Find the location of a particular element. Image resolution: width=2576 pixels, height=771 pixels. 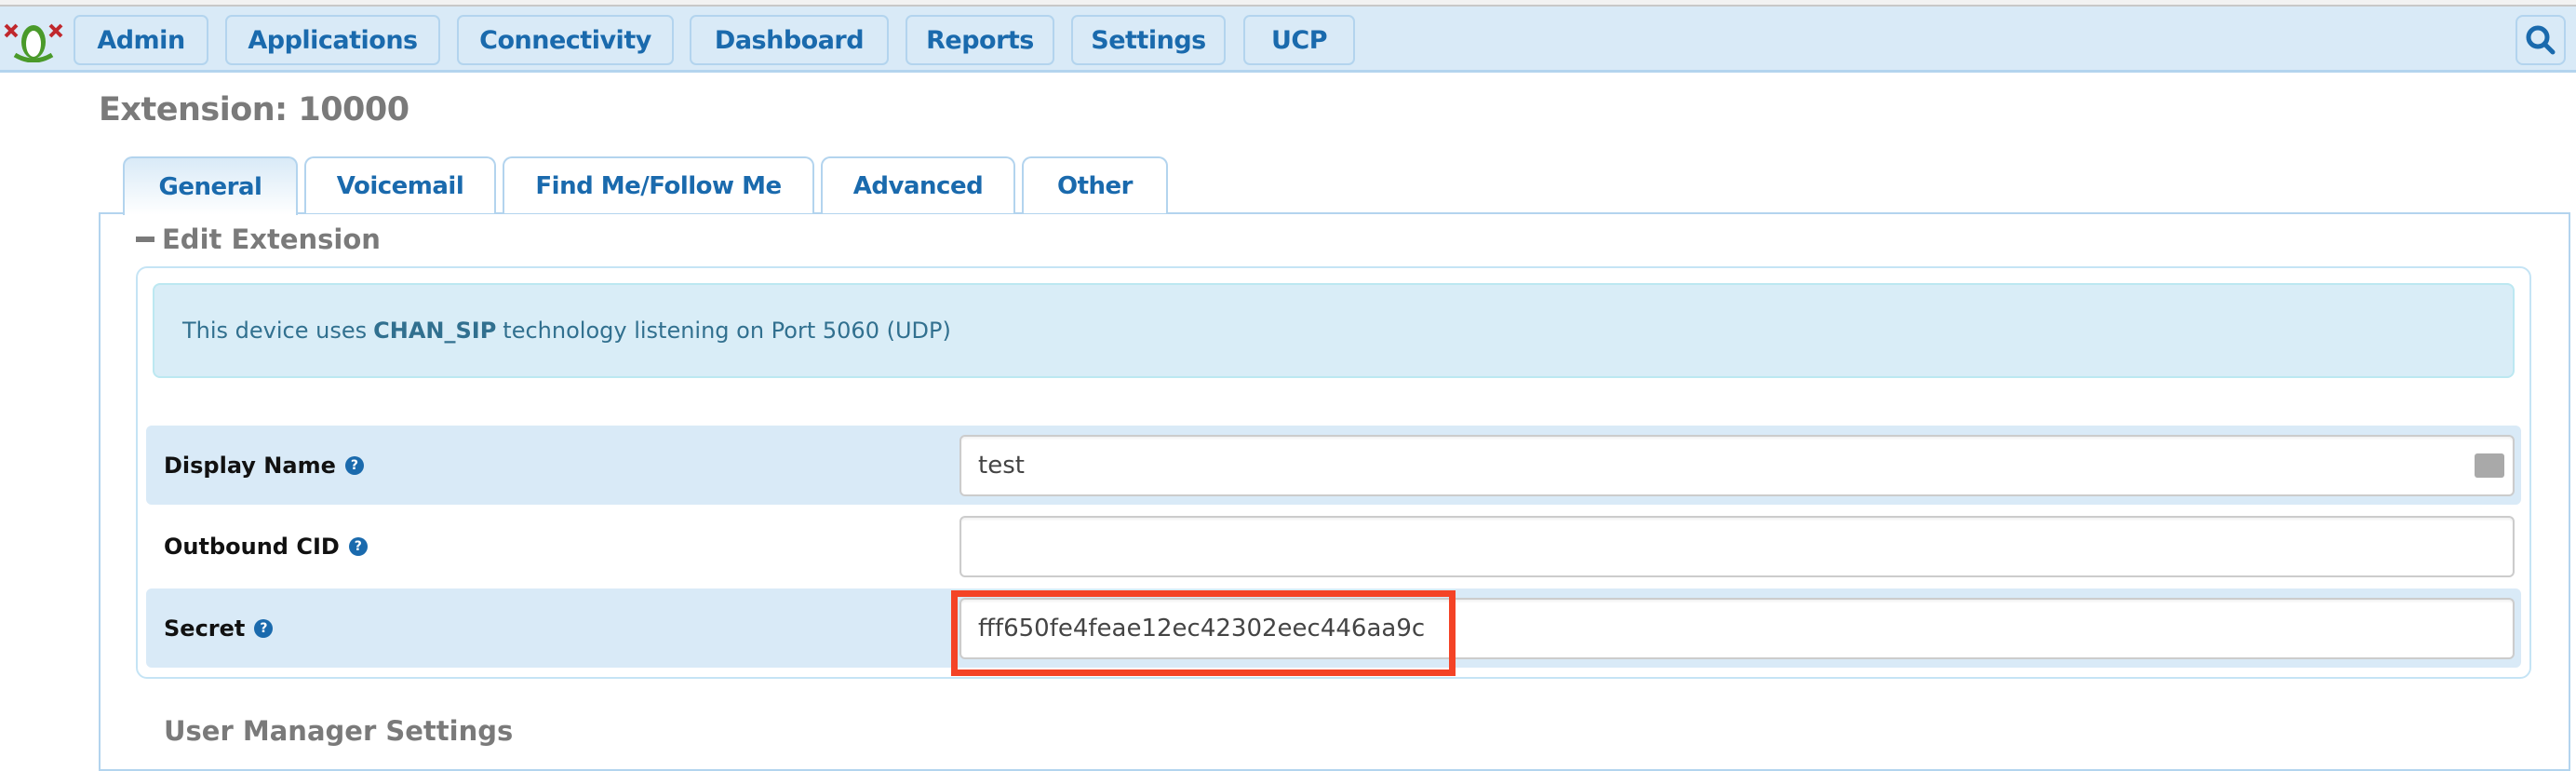

tab-other: Other is located at coordinates (1095, 184).